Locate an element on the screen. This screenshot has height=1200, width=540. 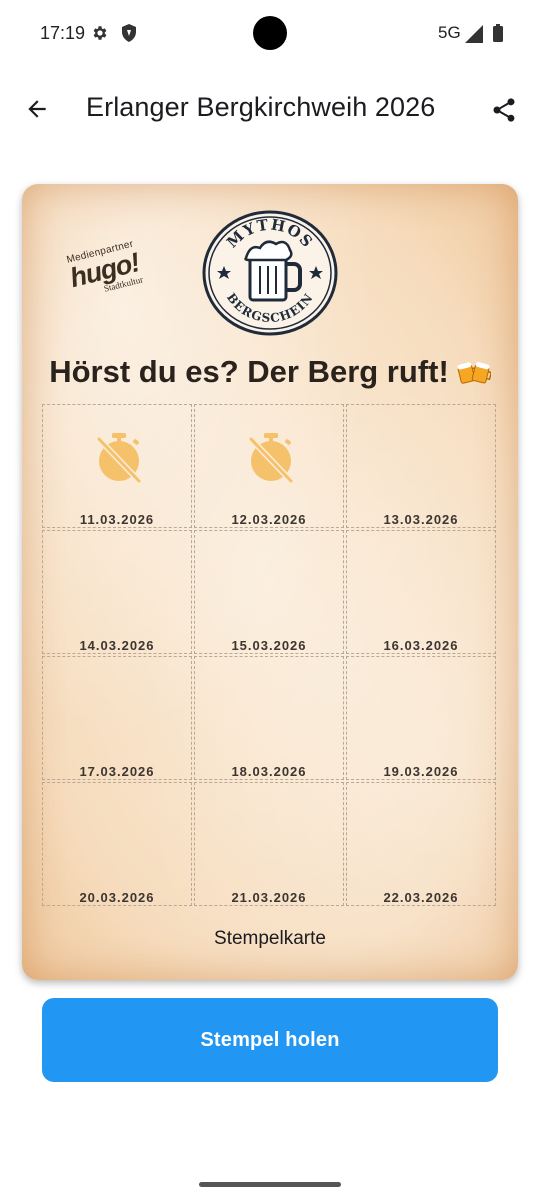
stamp-date: 14.03.2026 is located at coordinates (117, 645).